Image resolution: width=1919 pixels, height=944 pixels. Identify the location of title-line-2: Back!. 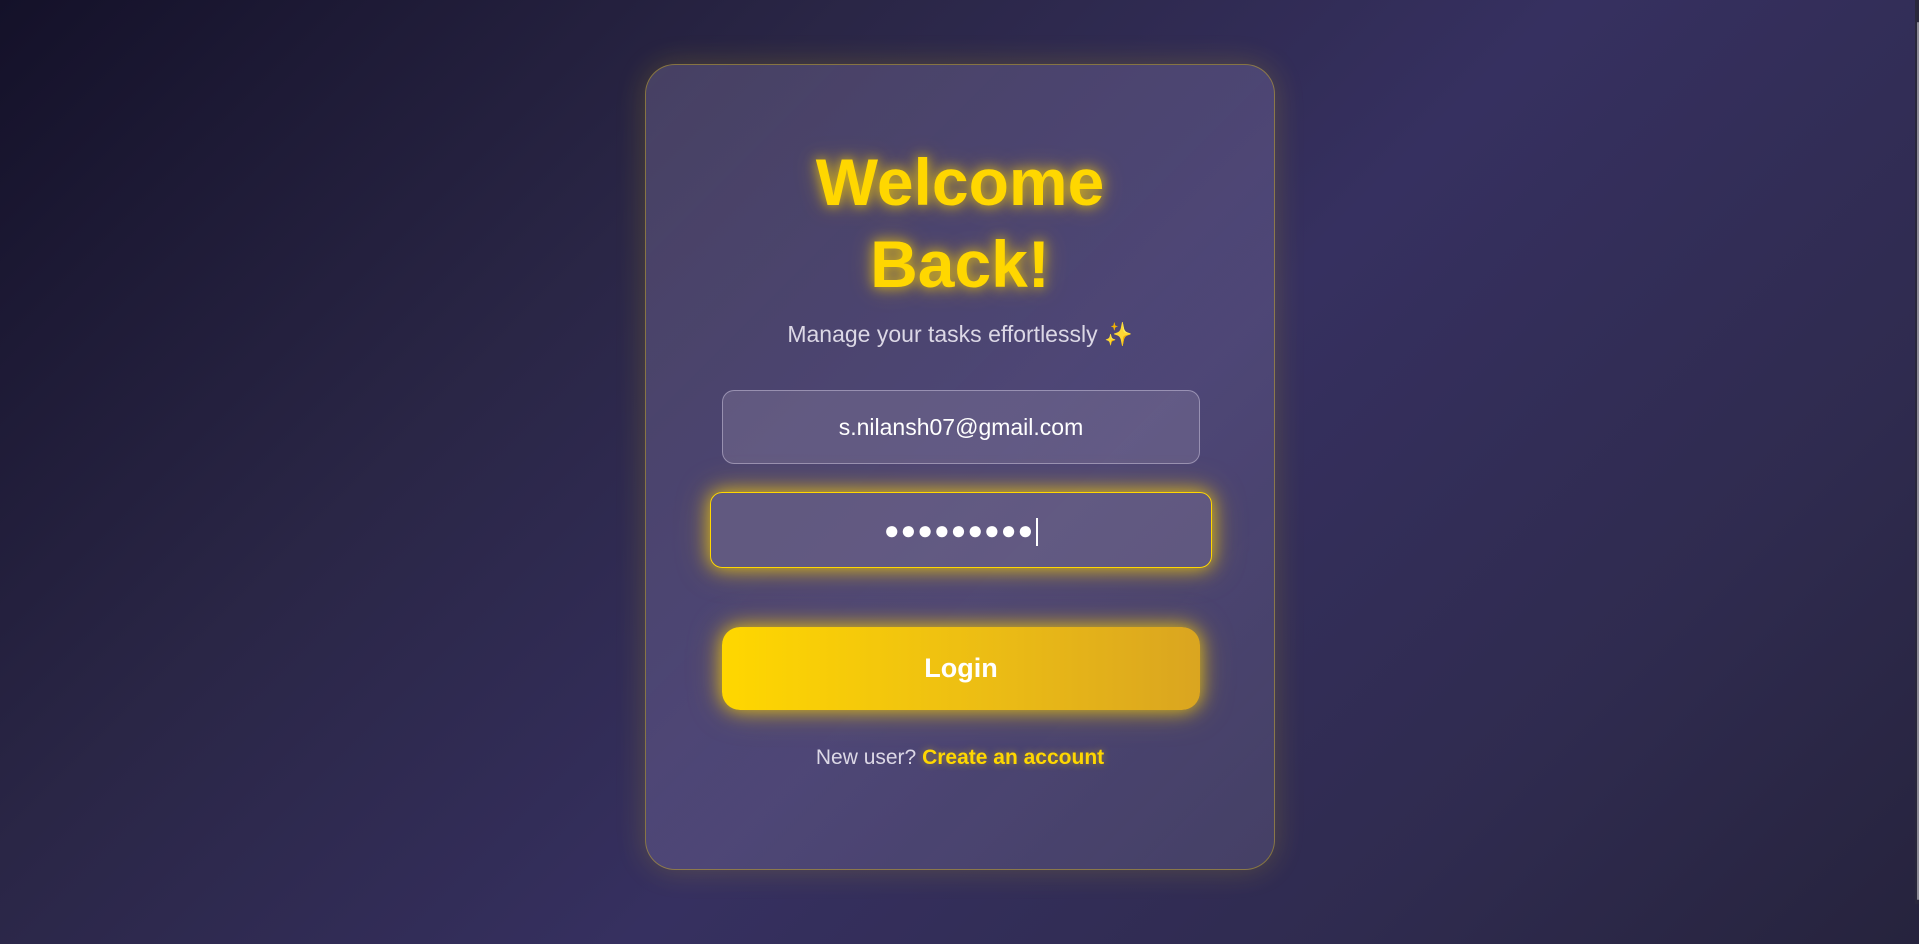
(960, 264).